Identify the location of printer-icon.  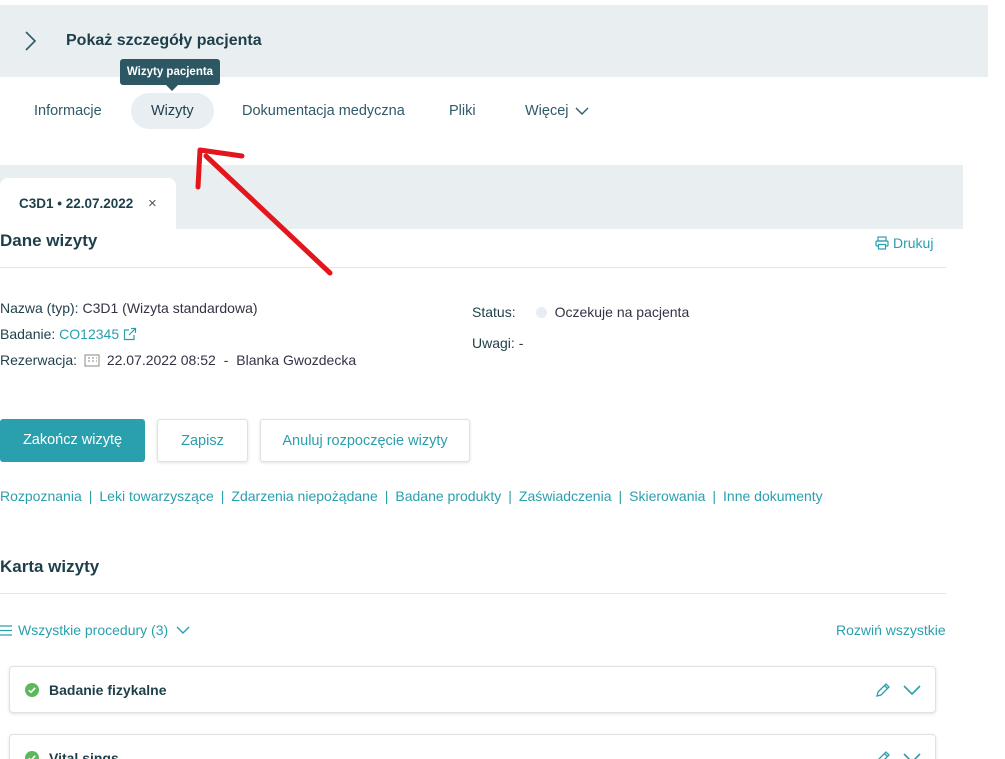
(882, 243).